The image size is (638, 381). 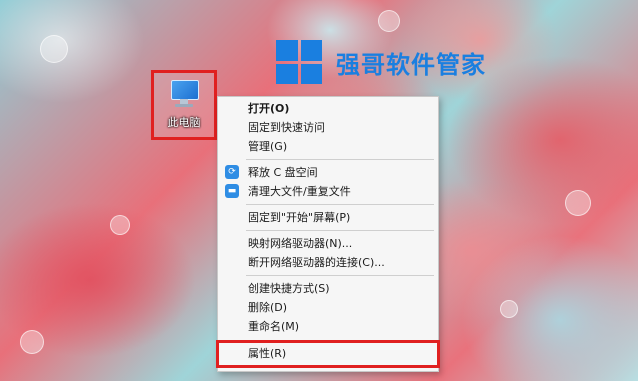 What do you see at coordinates (232, 191) in the screenshot?
I see `folder-icon: ▬` at bounding box center [232, 191].